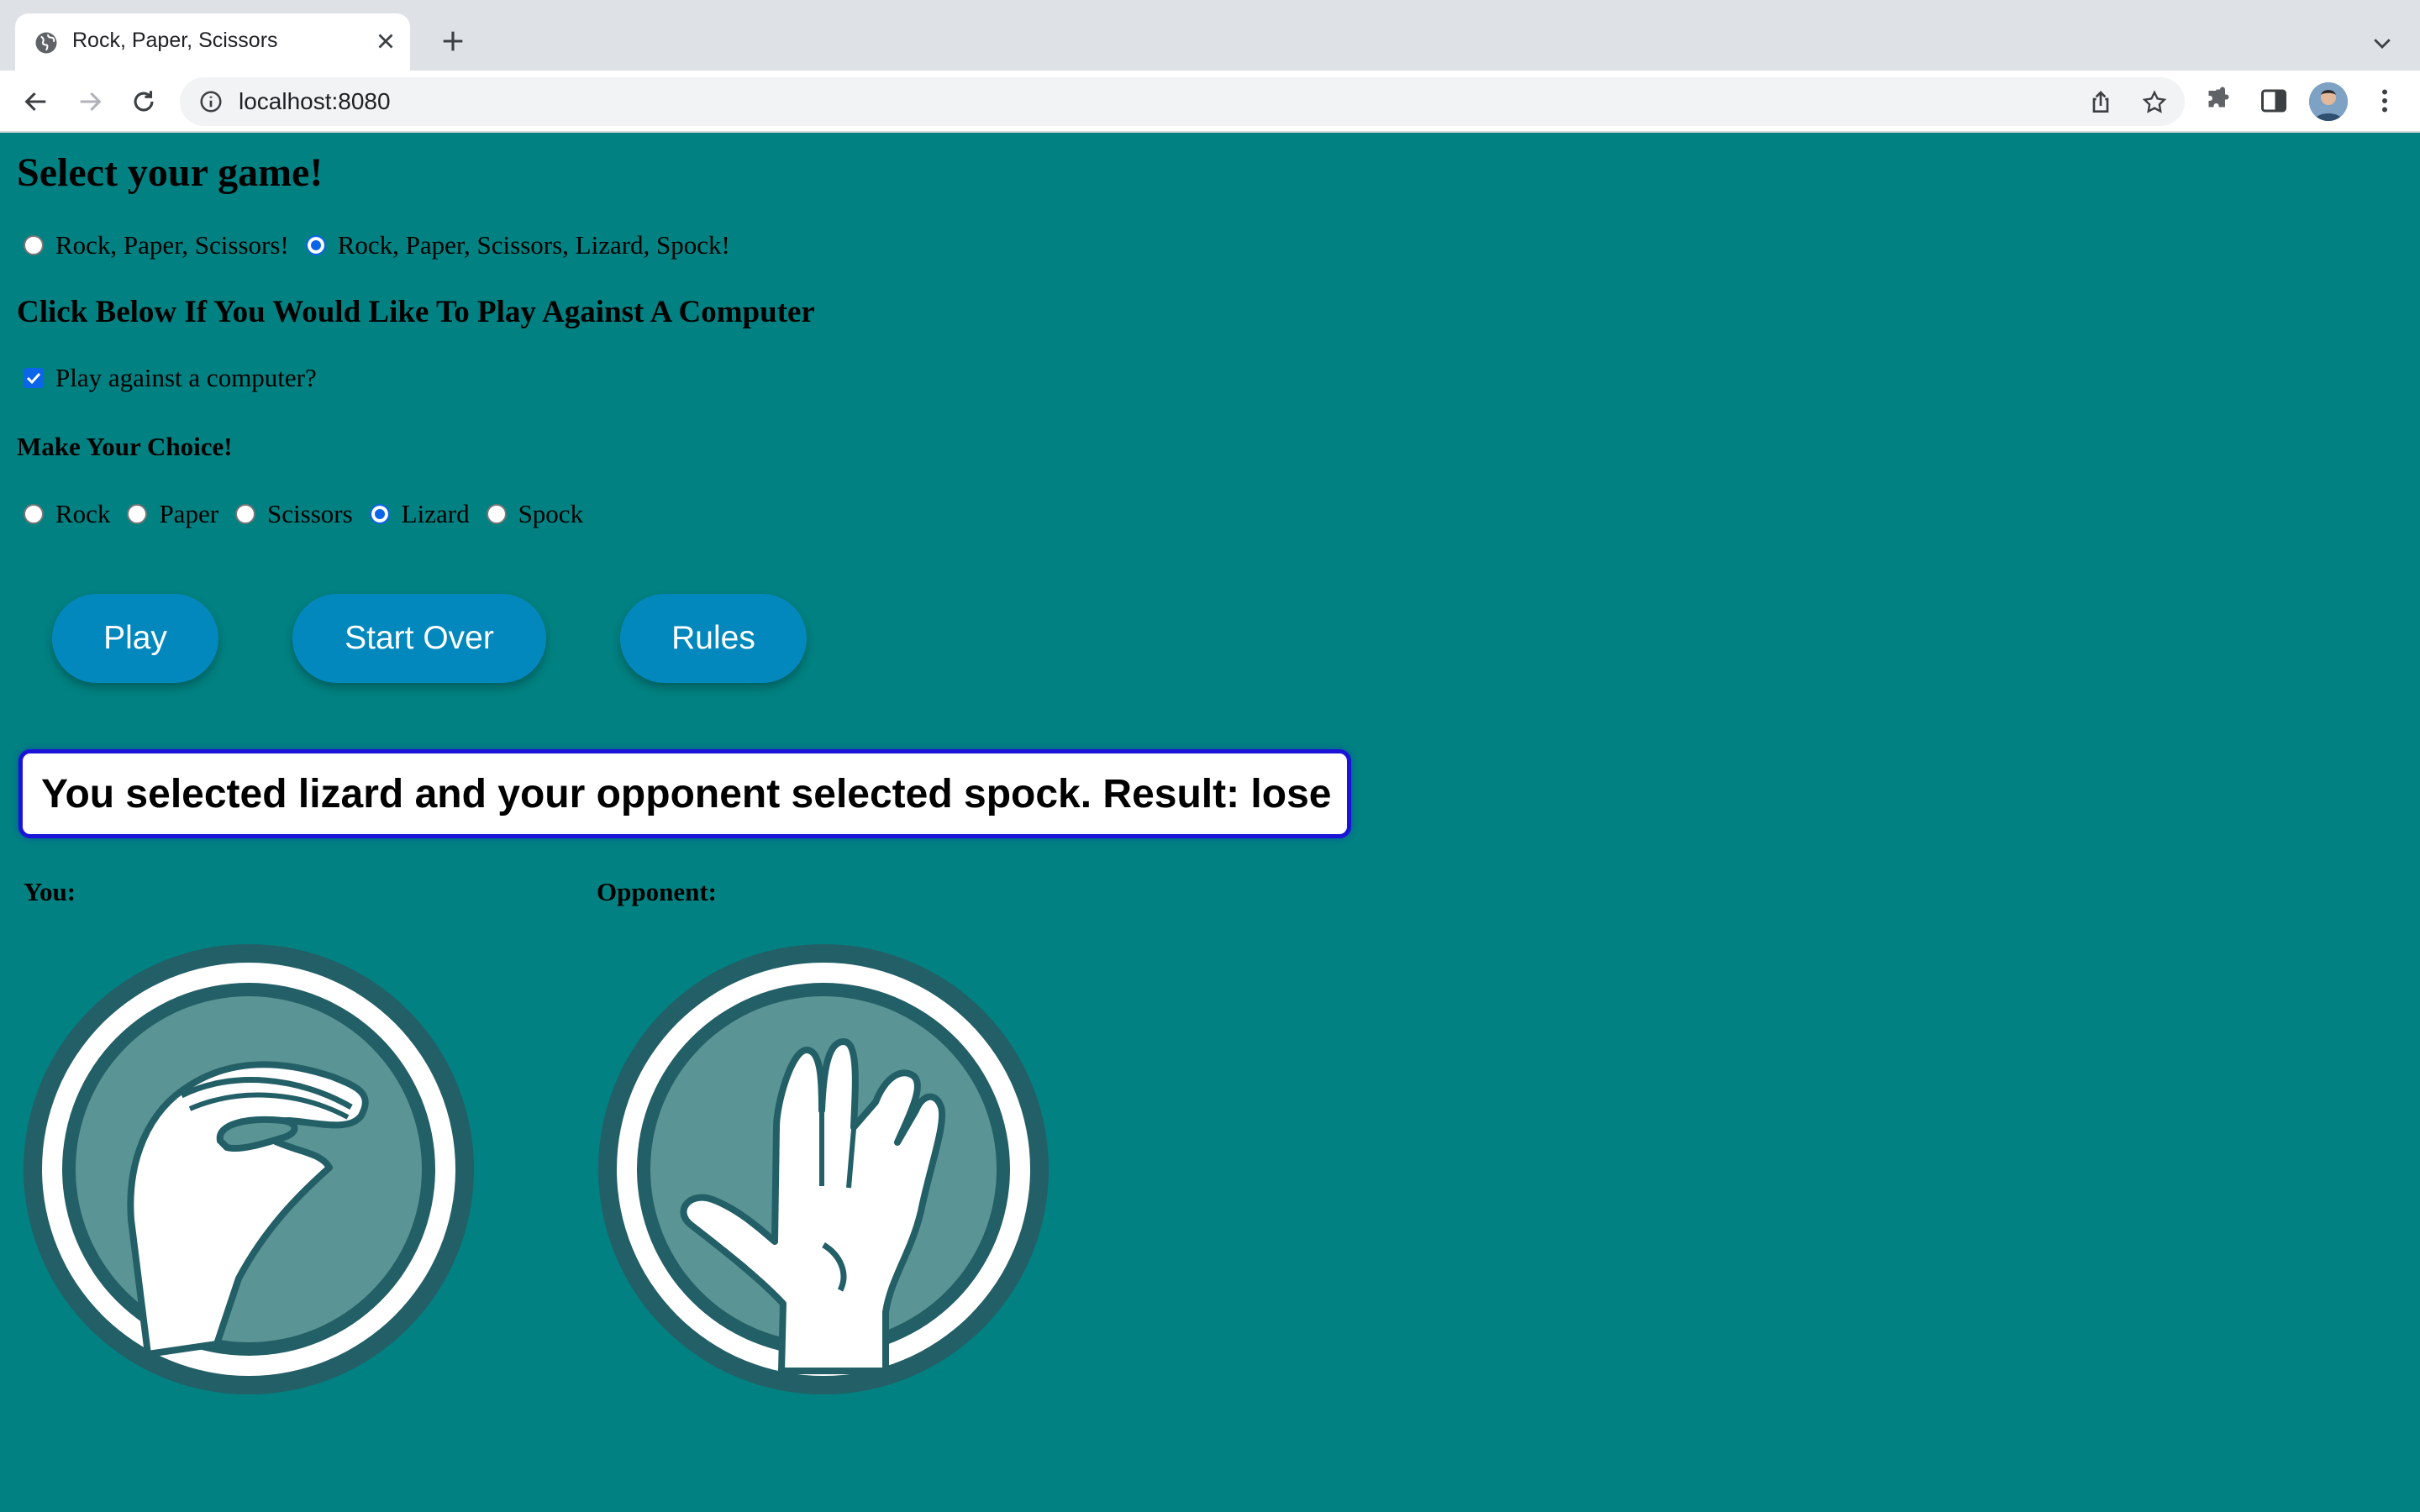 The height and width of the screenshot is (1512, 2420). What do you see at coordinates (1182, 101) in the screenshot?
I see `address-bar: localhost:8080` at bounding box center [1182, 101].